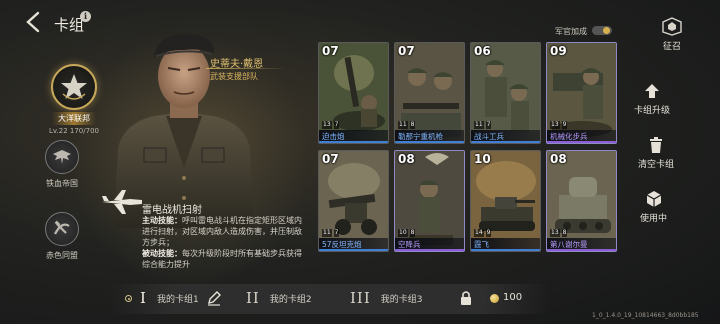 The width and height of the screenshot is (720, 324). I want to click on summon-button: 征召, so click(672, 34).